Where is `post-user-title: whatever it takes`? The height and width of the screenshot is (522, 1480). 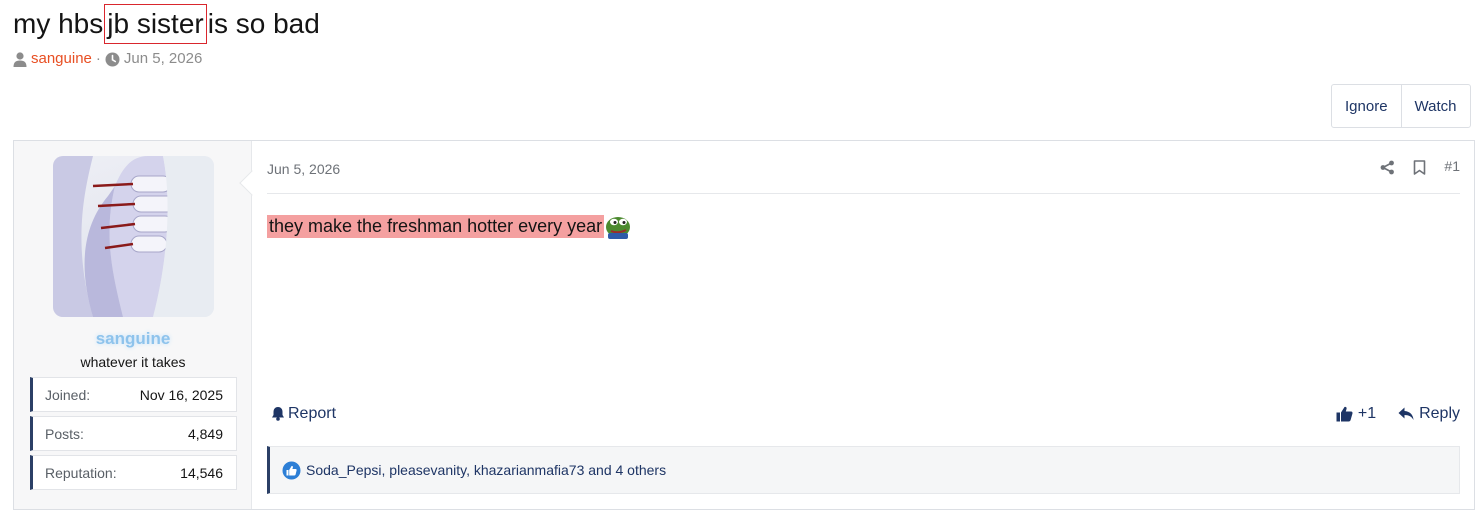 post-user-title: whatever it takes is located at coordinates (133, 362).